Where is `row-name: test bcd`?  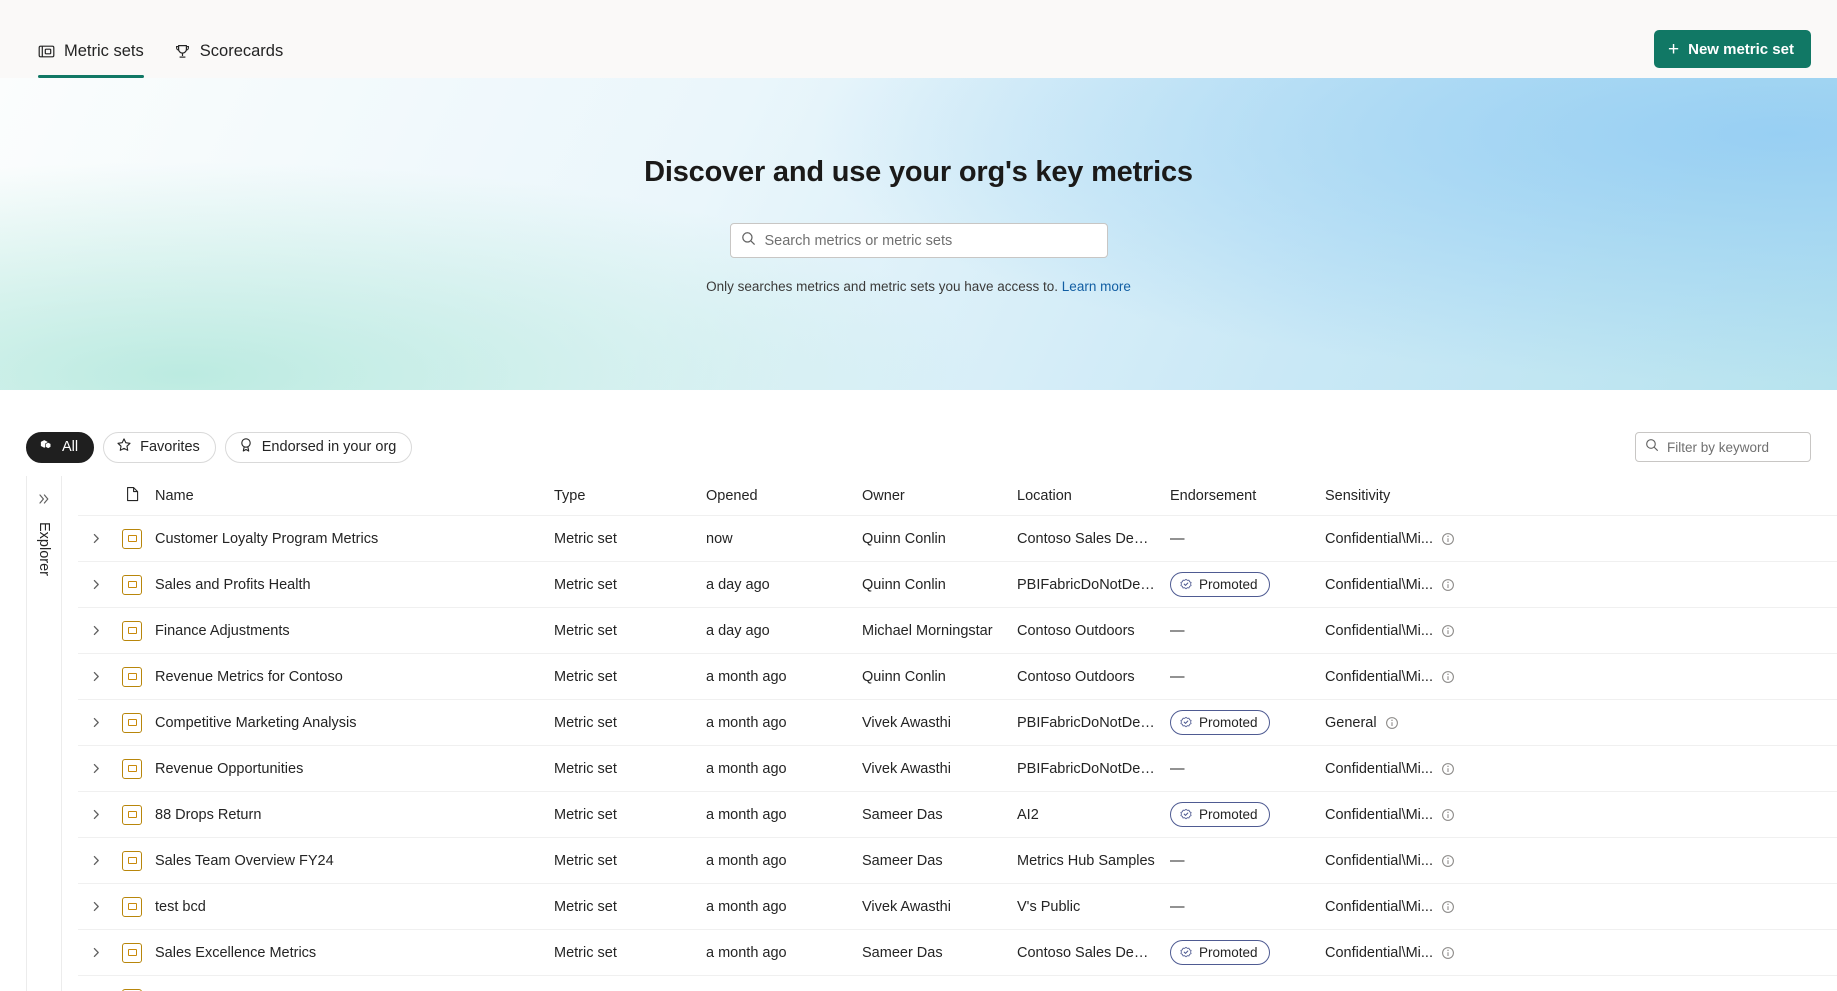
row-name: test bcd is located at coordinates (352, 907).